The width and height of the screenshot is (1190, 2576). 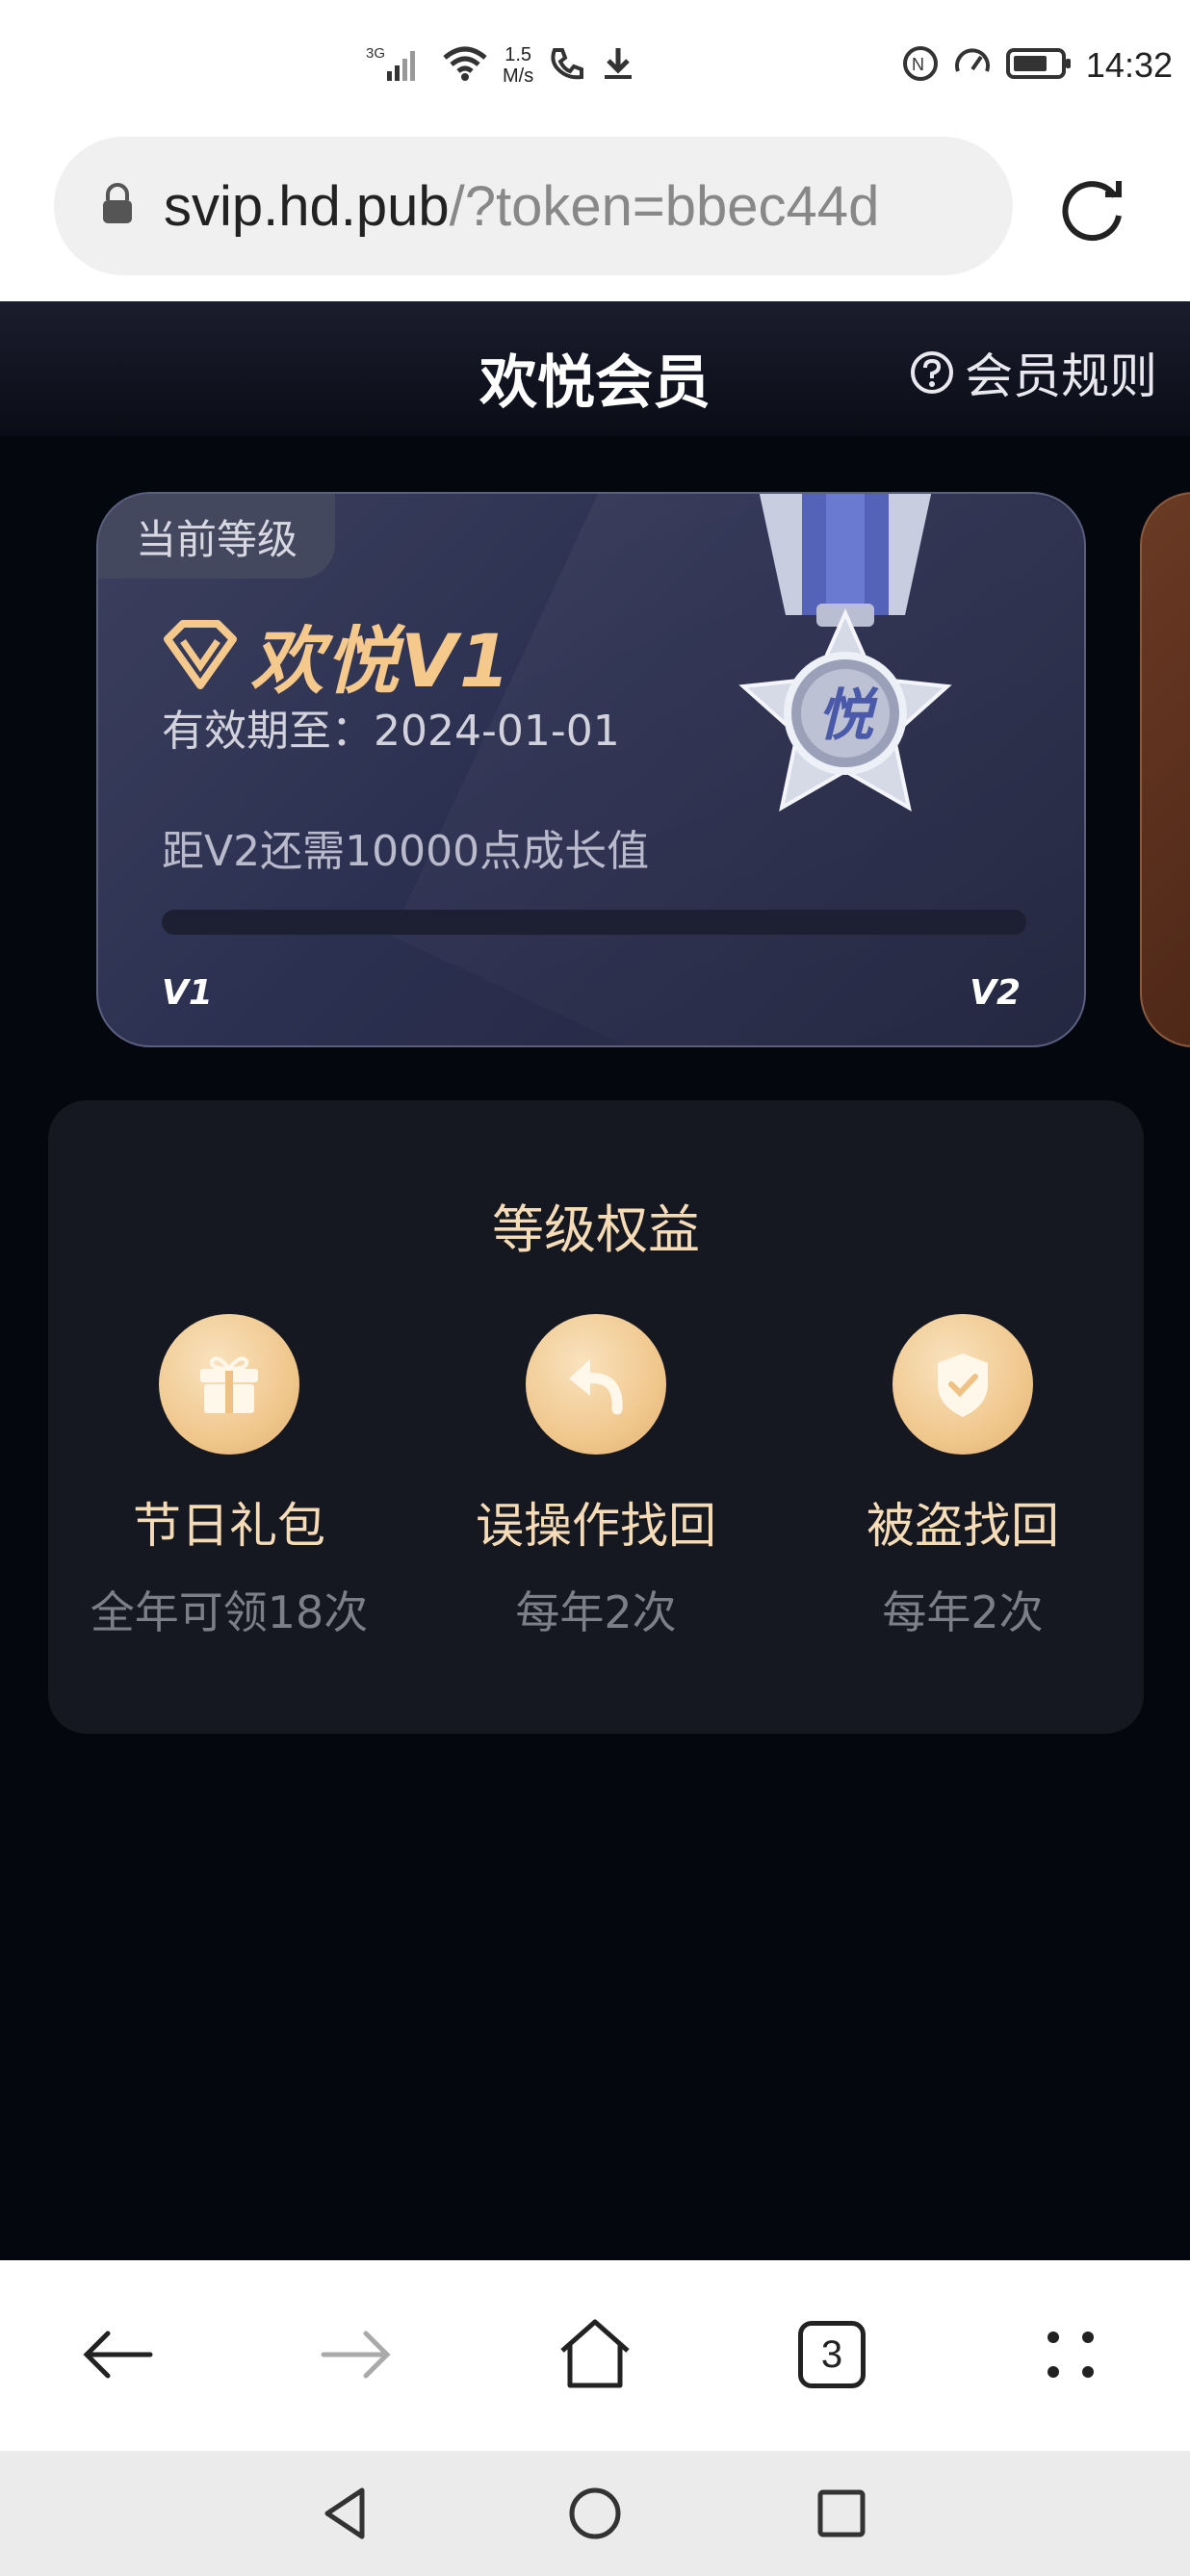 What do you see at coordinates (963, 1526) in the screenshot?
I see `benefit-title: 被盗找回` at bounding box center [963, 1526].